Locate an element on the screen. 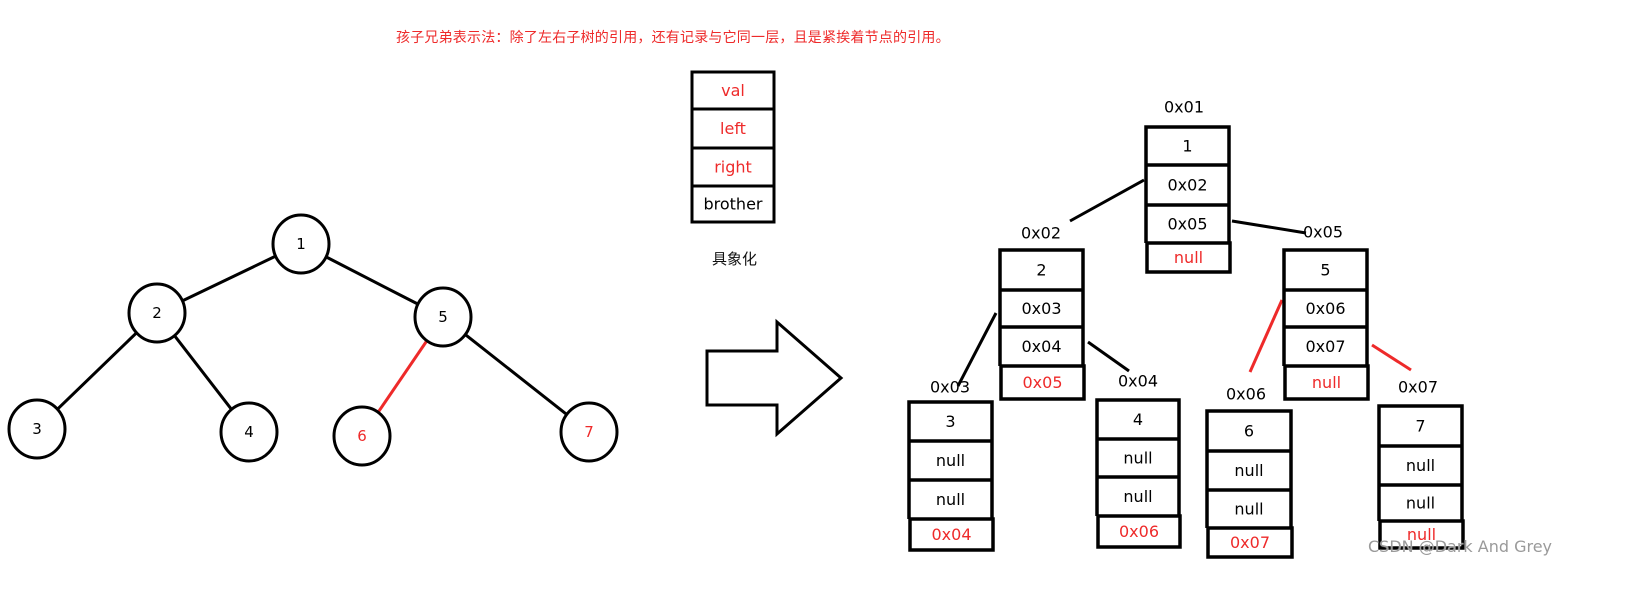 The height and width of the screenshot is (593, 1641). tree-node-label: 4 is located at coordinates (249, 432).